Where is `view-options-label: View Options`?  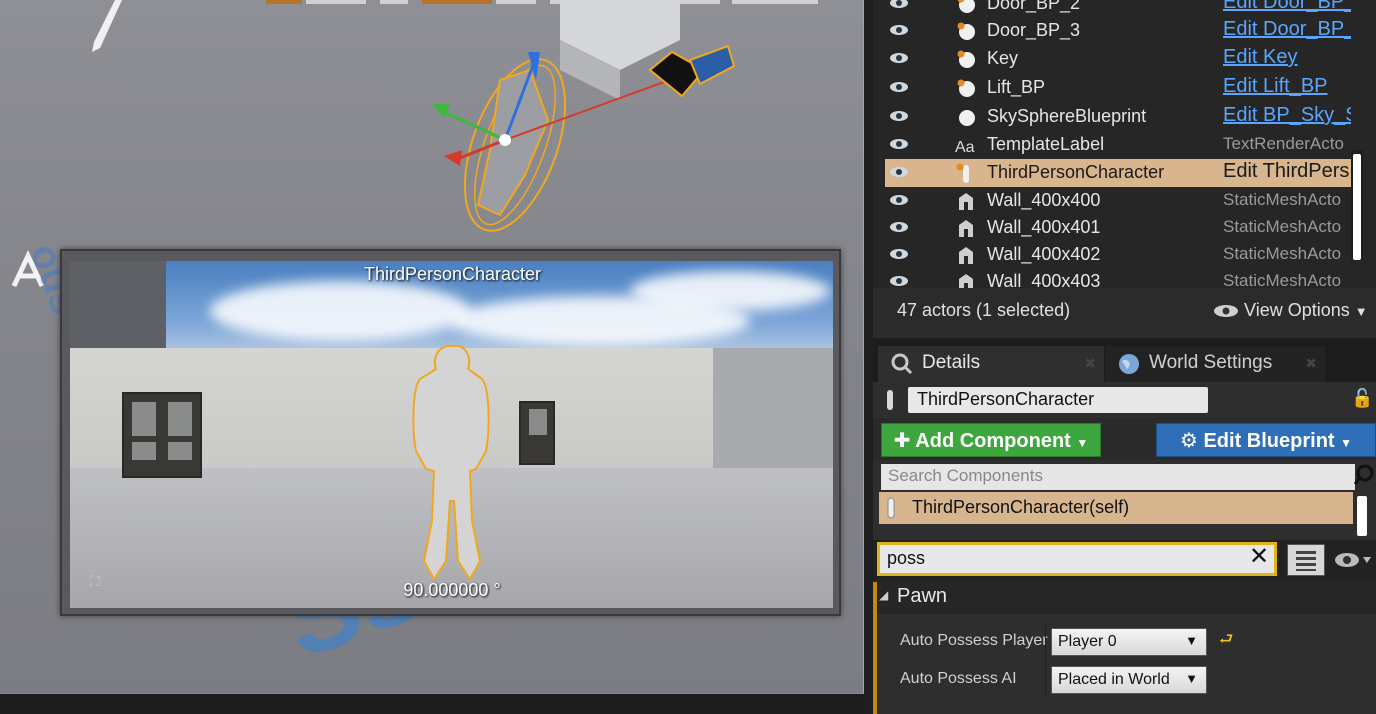 view-options-label: View Options is located at coordinates (1297, 310).